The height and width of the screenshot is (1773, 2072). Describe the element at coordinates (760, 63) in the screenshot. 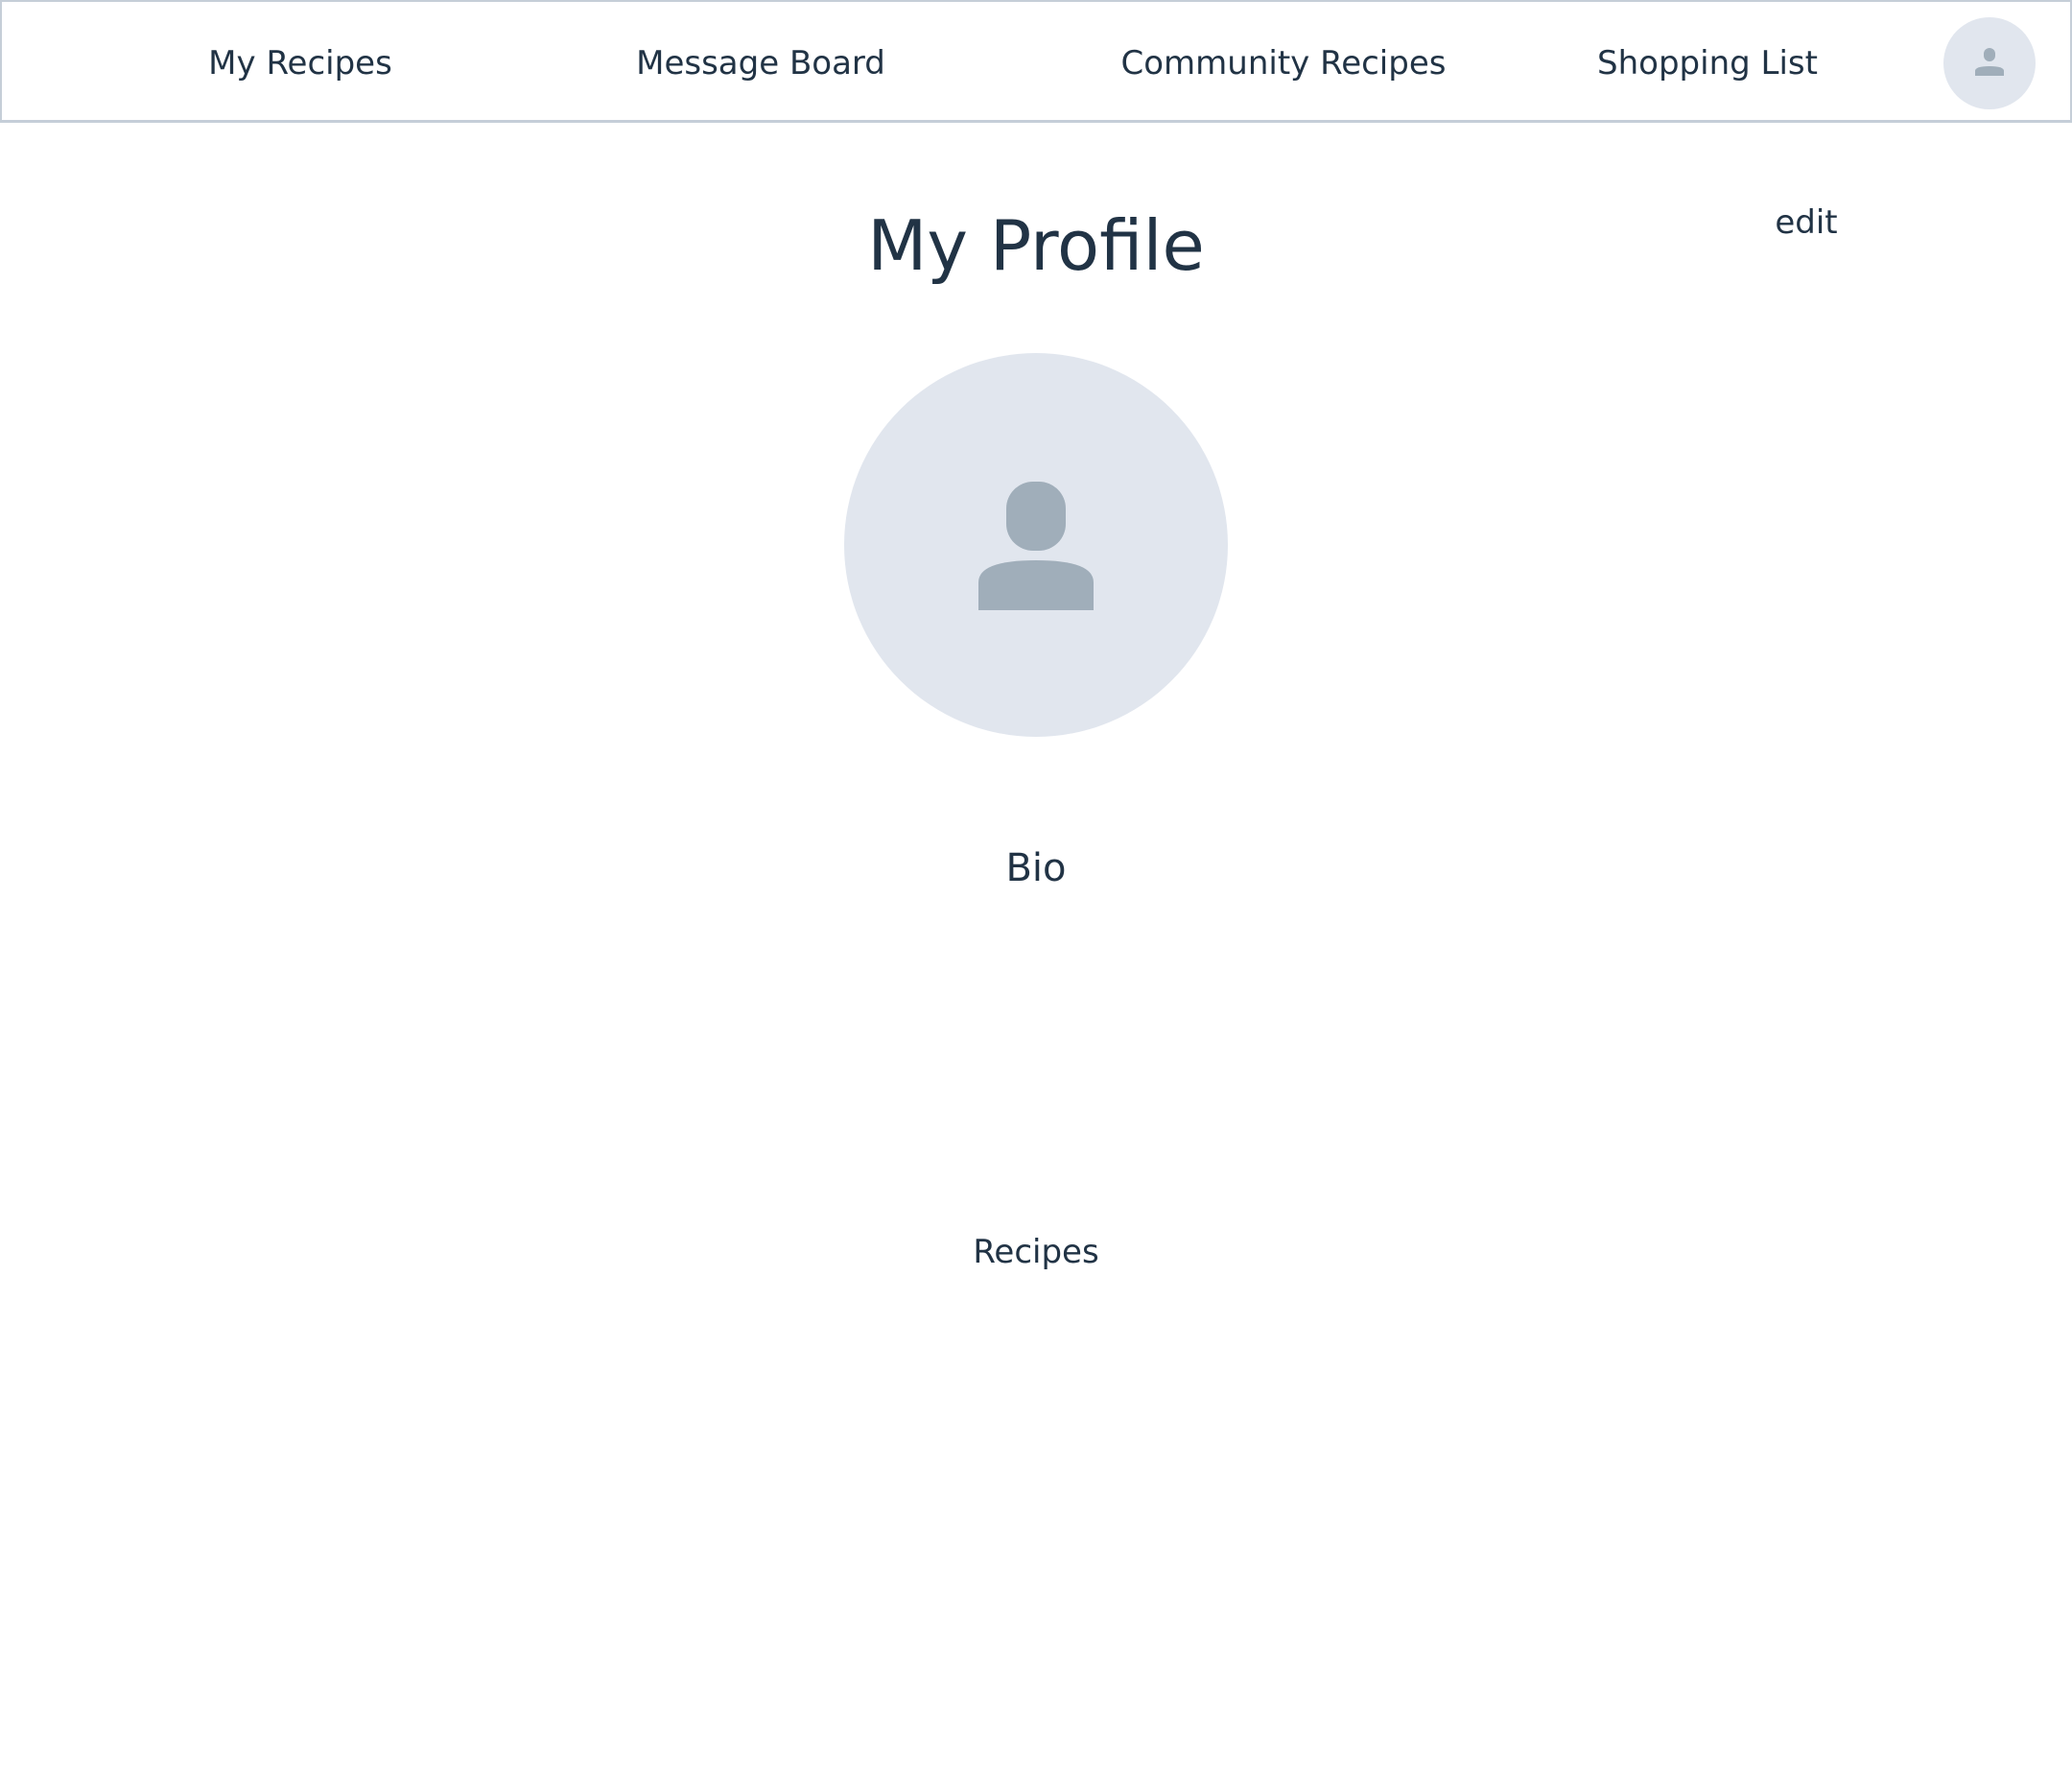

I see `nav-message-board-link: Message Board` at that location.